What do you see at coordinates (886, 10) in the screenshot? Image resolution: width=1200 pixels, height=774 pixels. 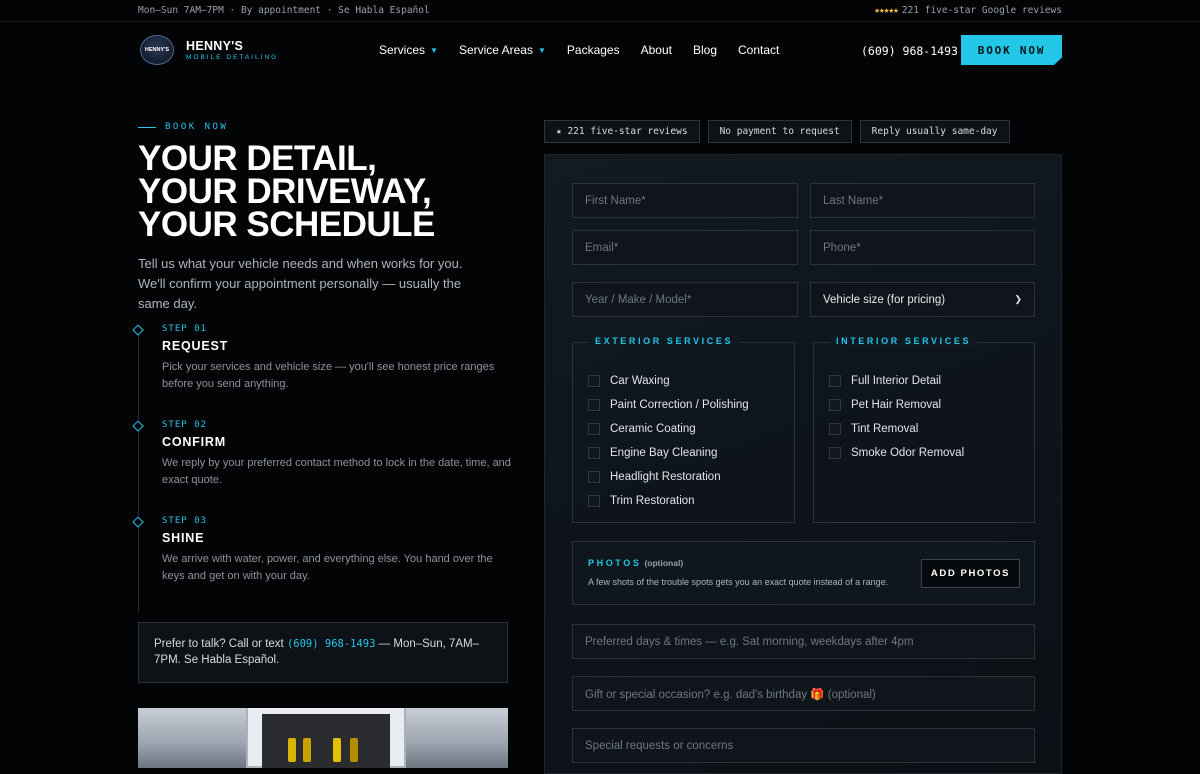 I see `star-rating-icon: ★★★★★` at bounding box center [886, 10].